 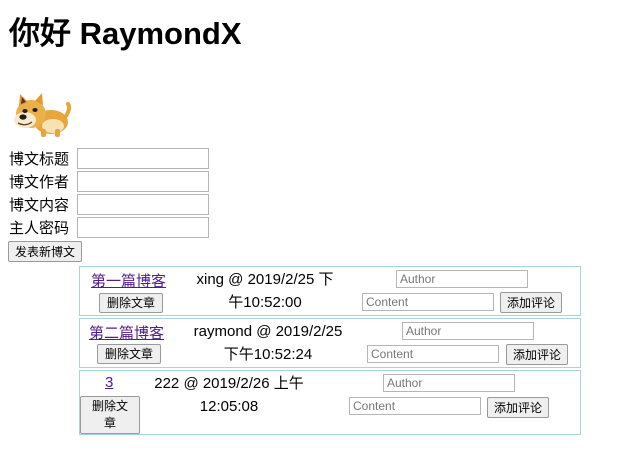 What do you see at coordinates (126, 332) in the screenshot?
I see `post-title-link: 第二篇博客` at bounding box center [126, 332].